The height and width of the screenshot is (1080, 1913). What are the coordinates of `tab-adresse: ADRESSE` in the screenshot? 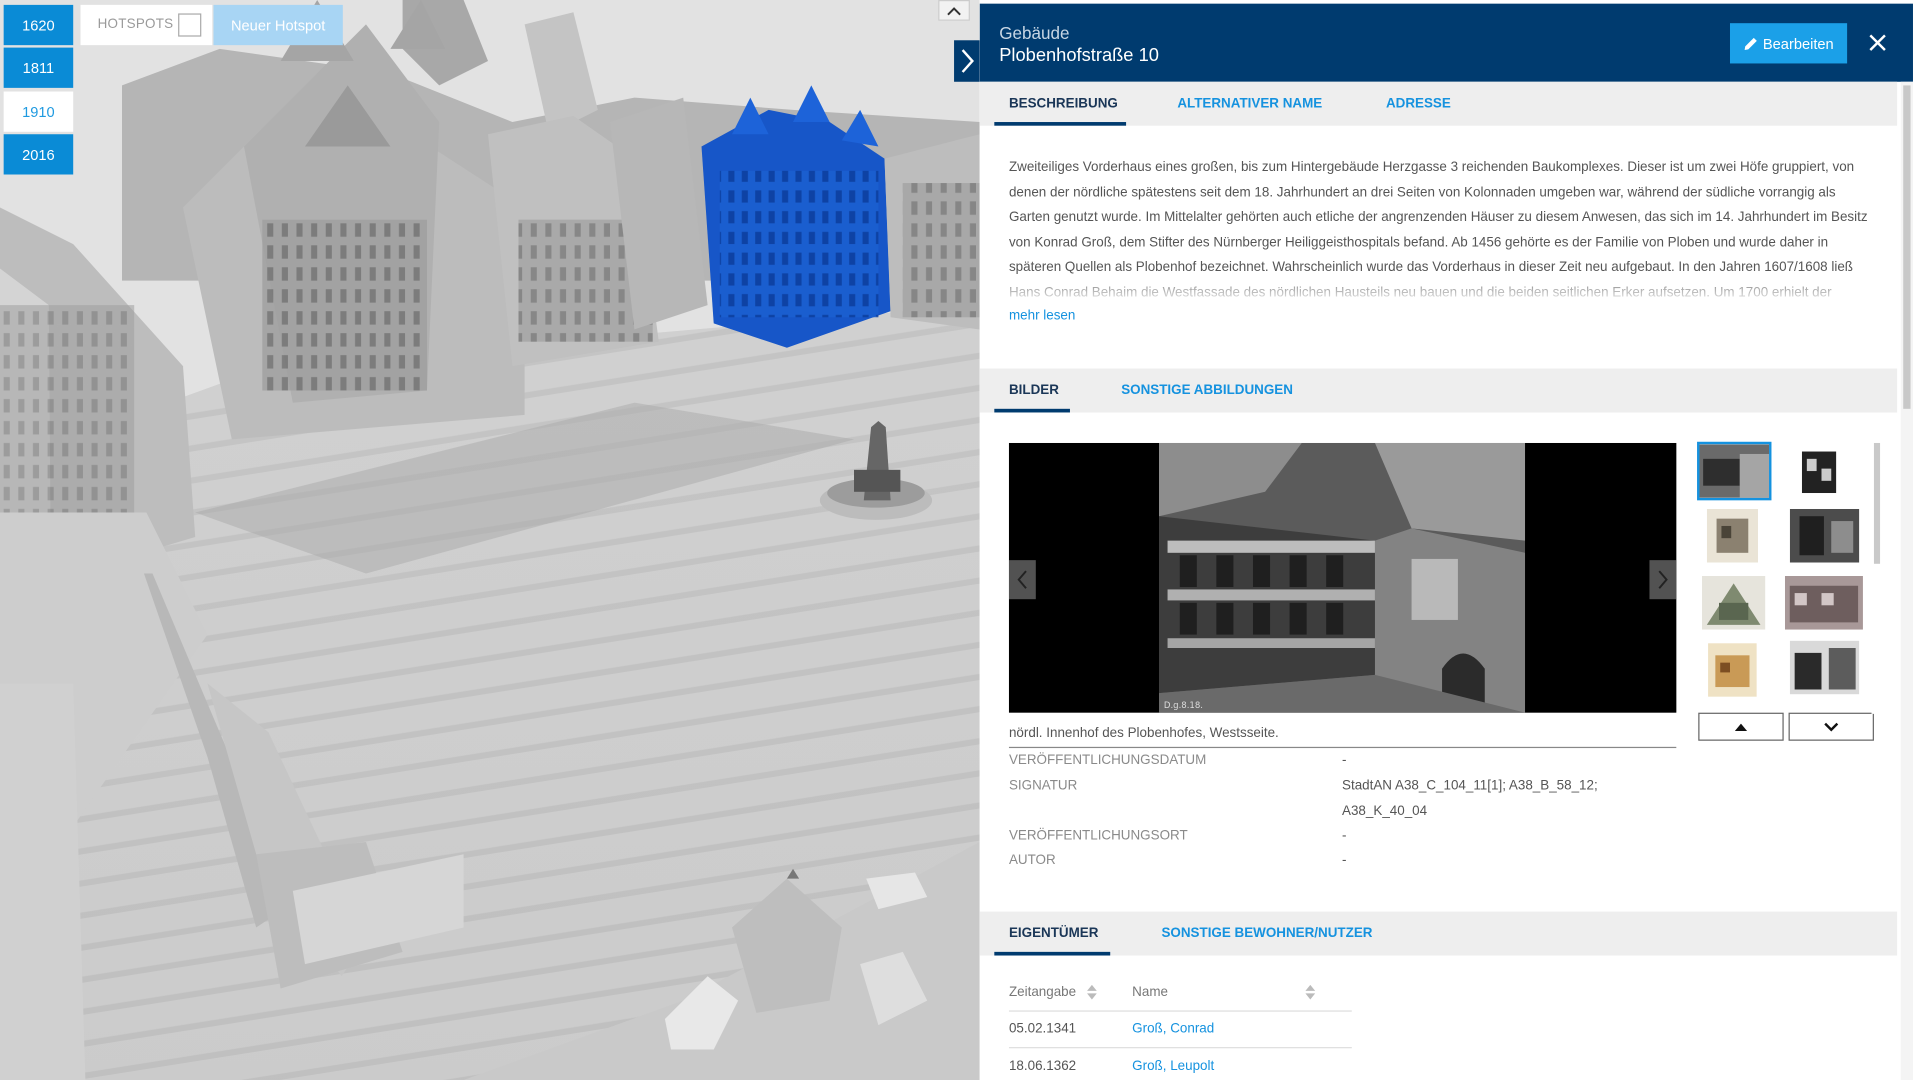 It's located at (1418, 104).